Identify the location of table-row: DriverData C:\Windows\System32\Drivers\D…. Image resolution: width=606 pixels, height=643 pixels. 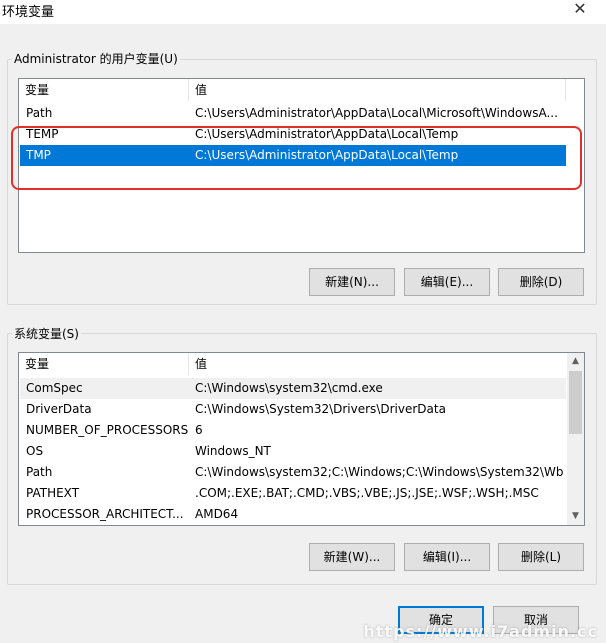
(293, 409).